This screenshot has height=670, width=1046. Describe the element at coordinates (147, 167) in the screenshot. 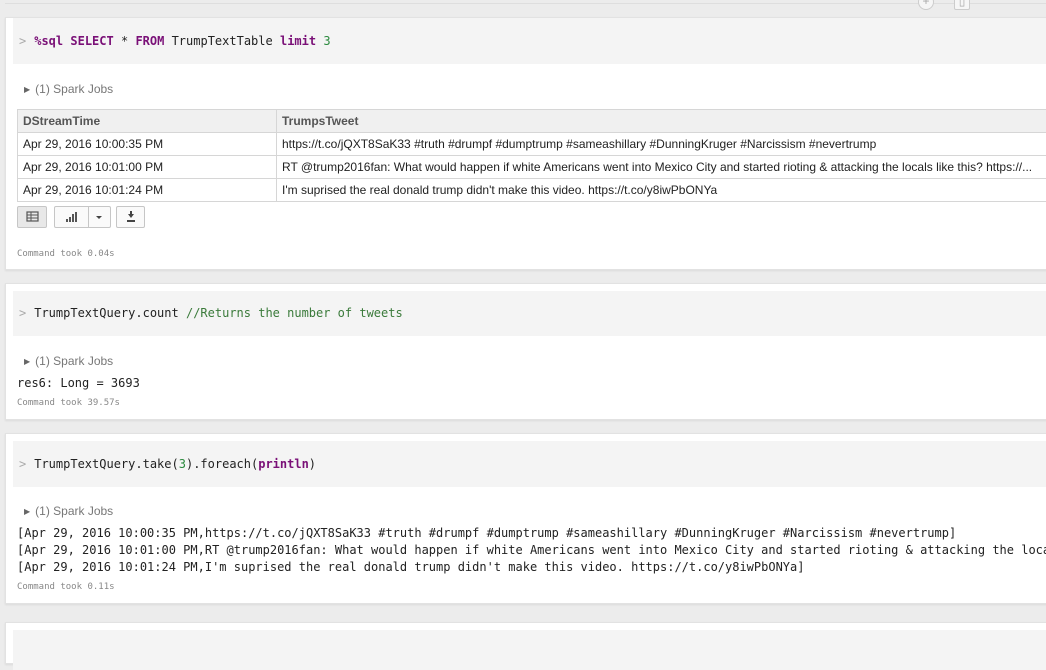

I see `table-cell: Apr 29, 2016 10:01:00 PM` at that location.